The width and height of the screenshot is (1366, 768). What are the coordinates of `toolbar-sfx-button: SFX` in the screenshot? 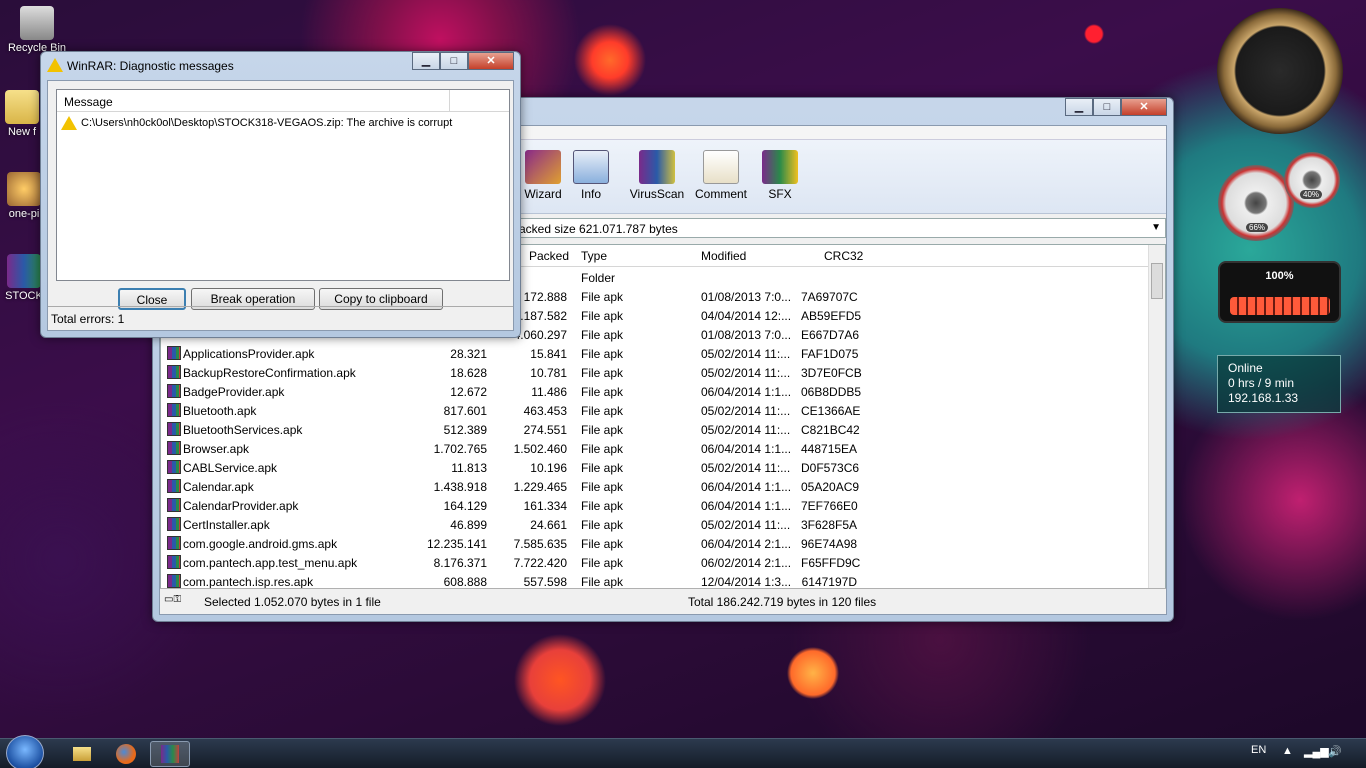 It's located at (780, 175).